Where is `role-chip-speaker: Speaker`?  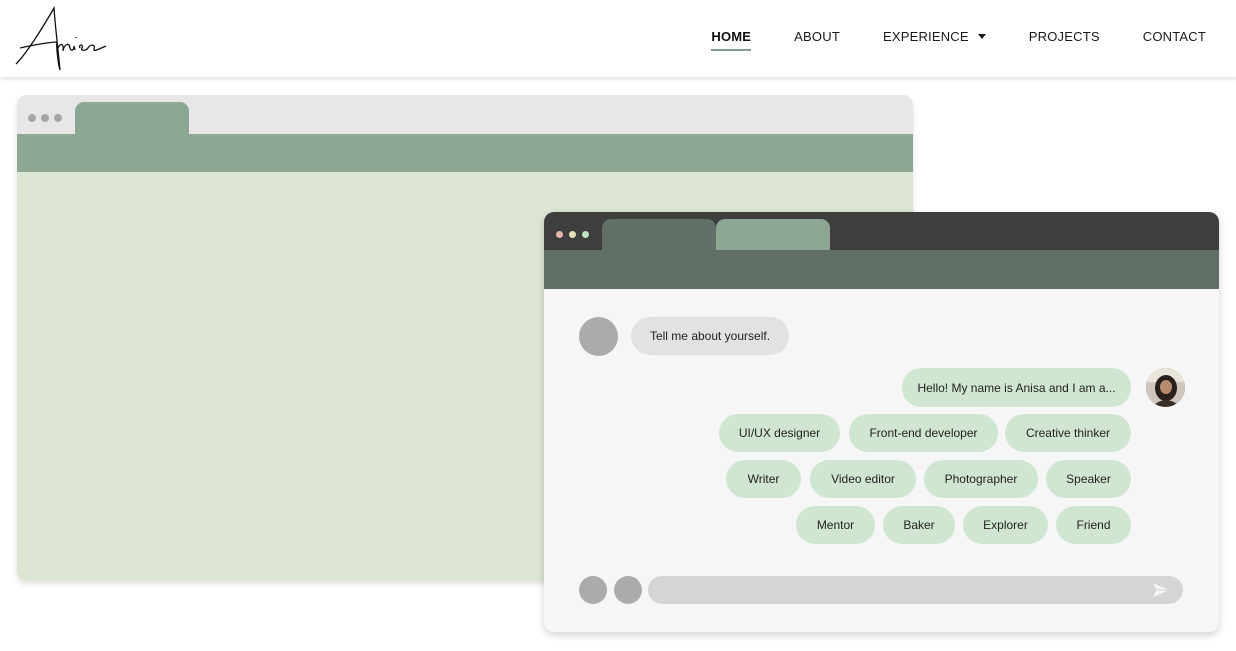
role-chip-speaker: Speaker is located at coordinates (1088, 479).